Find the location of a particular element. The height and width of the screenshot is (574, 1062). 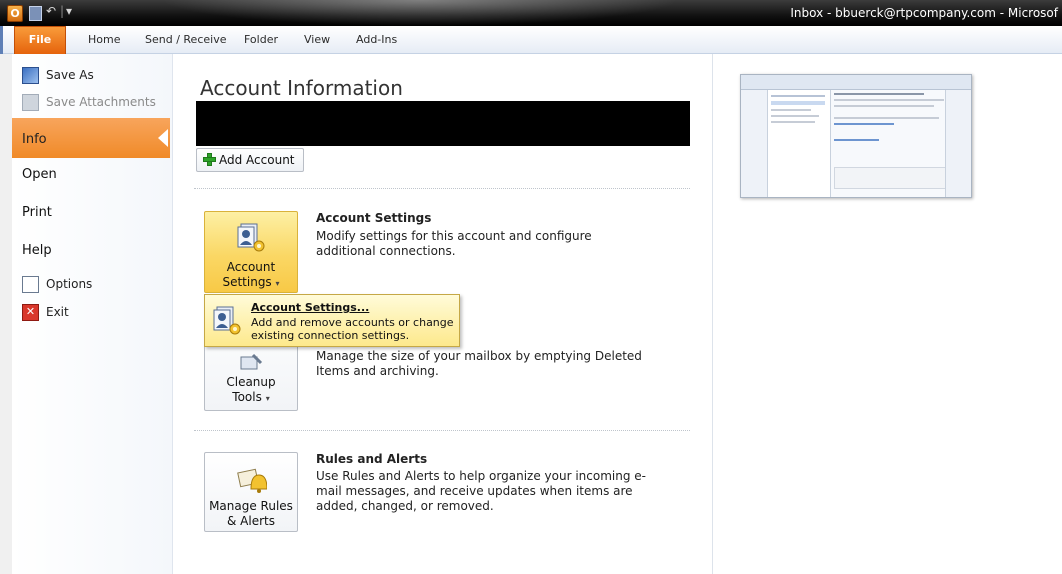

exit-icon: ✕ is located at coordinates (30, 312).